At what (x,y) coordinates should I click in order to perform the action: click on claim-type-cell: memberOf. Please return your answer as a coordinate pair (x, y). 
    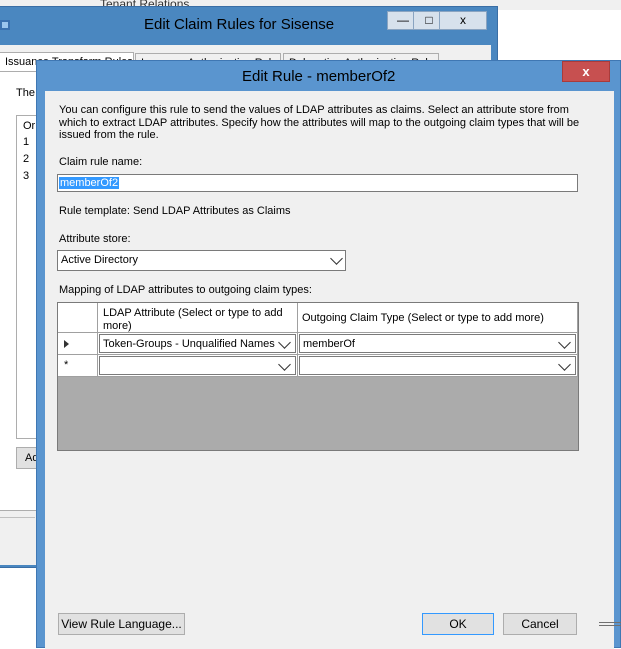
    Looking at the image, I should click on (438, 344).